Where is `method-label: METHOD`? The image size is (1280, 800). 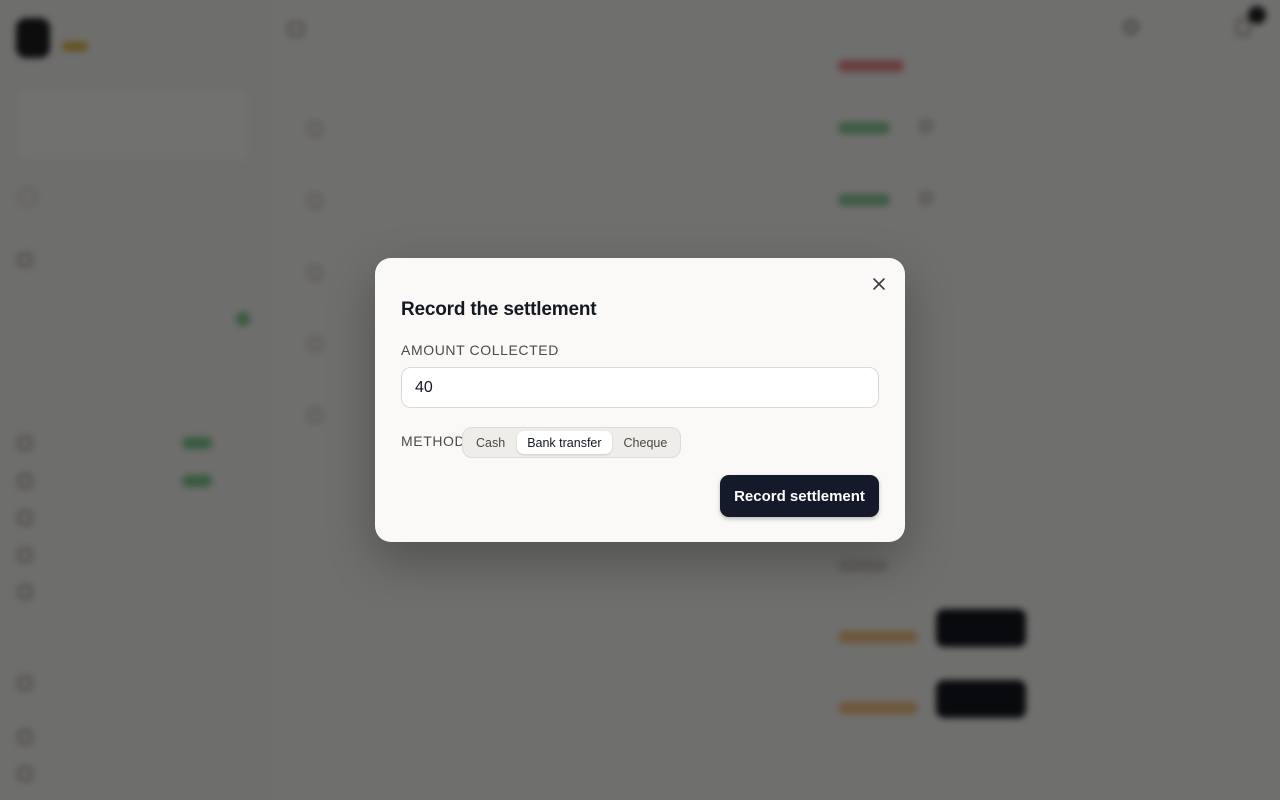 method-label: METHOD is located at coordinates (433, 441).